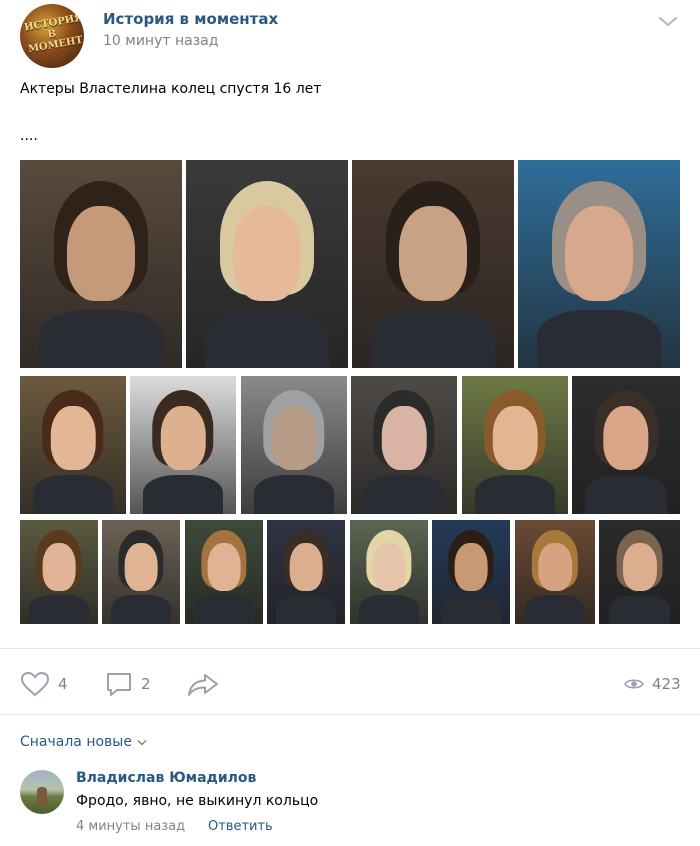  Describe the element at coordinates (634, 684) in the screenshot. I see `eye-icon` at that location.